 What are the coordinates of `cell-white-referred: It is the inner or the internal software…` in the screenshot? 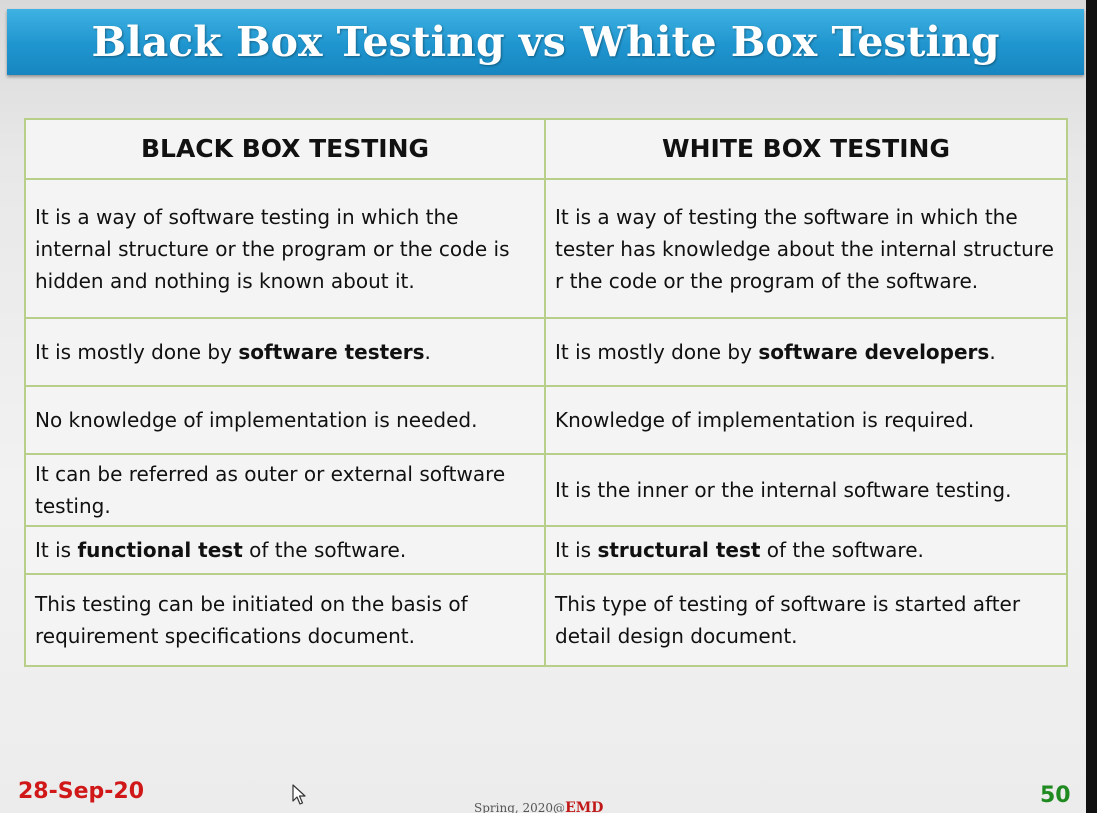 It's located at (806, 490).